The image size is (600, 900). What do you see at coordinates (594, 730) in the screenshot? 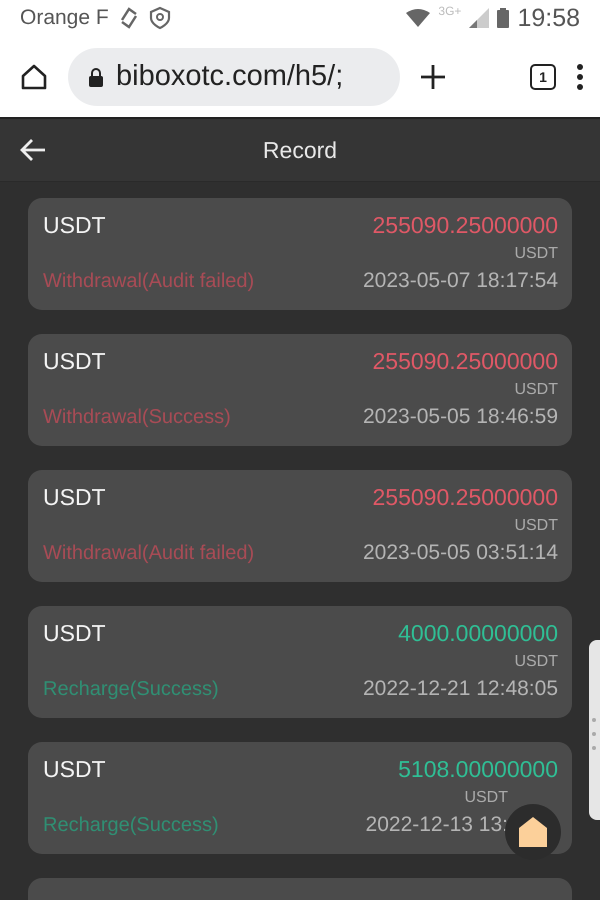
I see `side-handle` at bounding box center [594, 730].